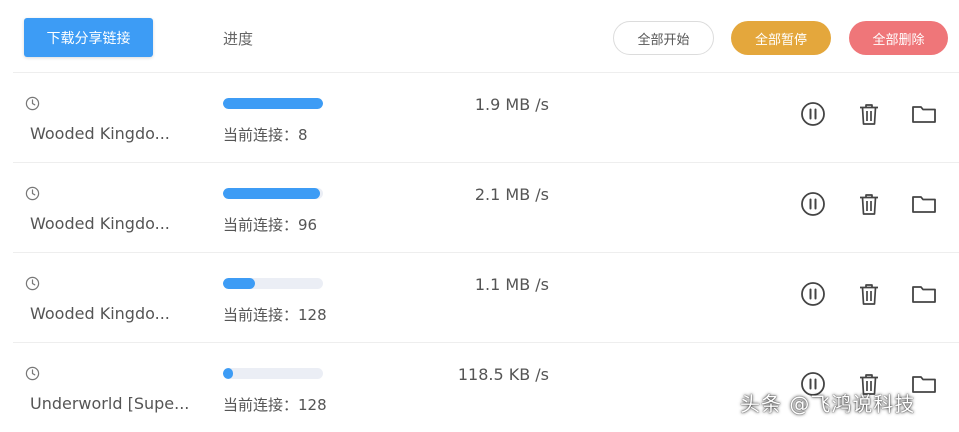 This screenshot has width=959, height=432. Describe the element at coordinates (781, 38) in the screenshot. I see `pause-all-button: 全部暂停` at that location.